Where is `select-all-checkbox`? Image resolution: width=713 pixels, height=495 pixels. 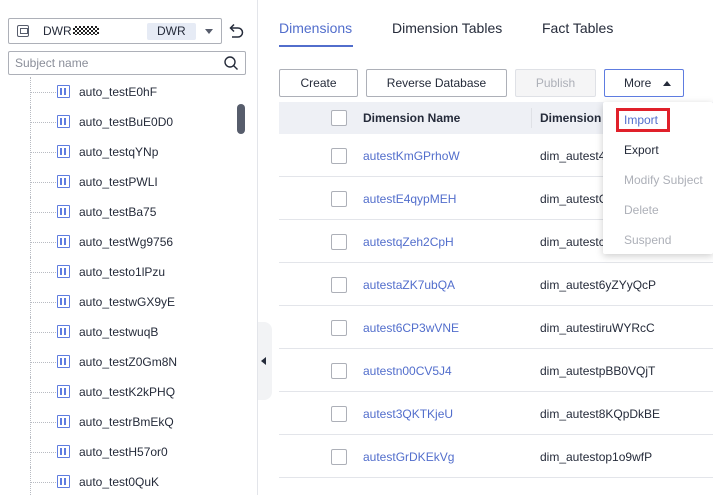 select-all-checkbox is located at coordinates (339, 118).